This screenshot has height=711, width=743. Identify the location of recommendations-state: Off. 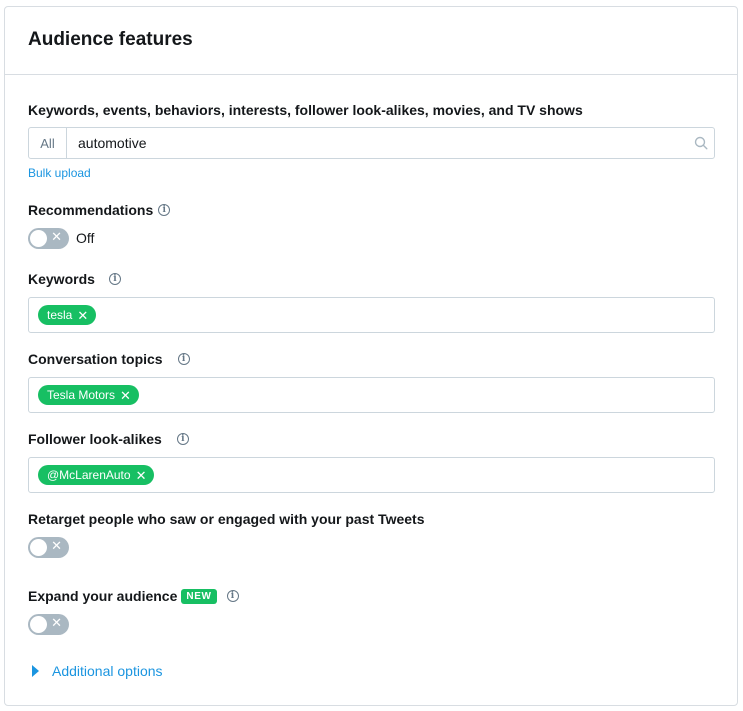
(85, 238).